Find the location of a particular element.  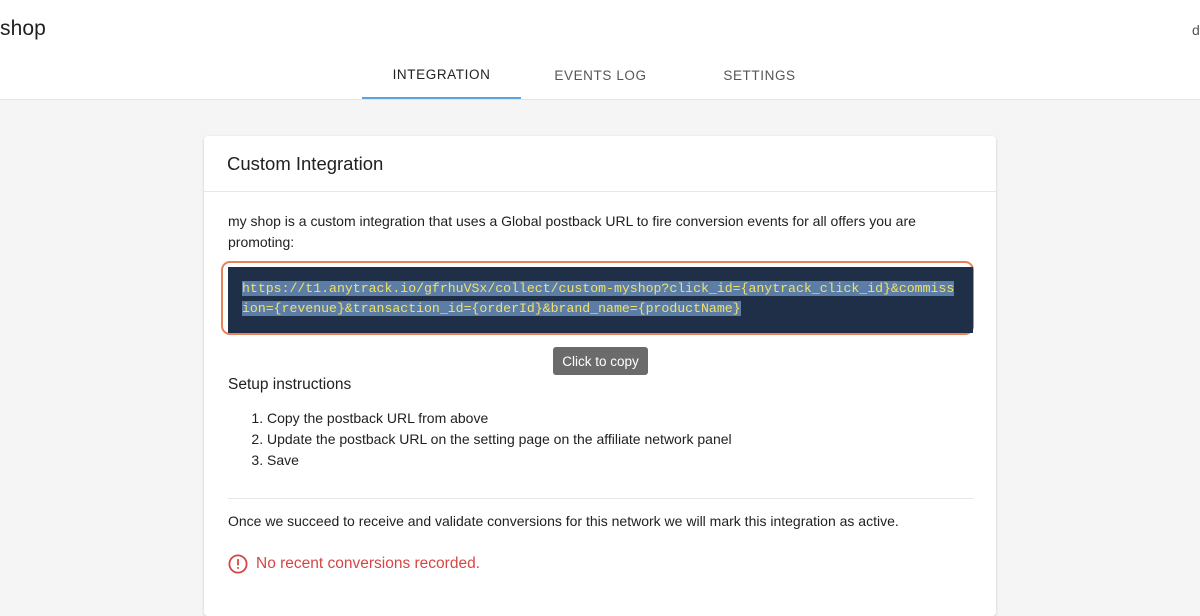

card-title: Custom Integration is located at coordinates (305, 163).